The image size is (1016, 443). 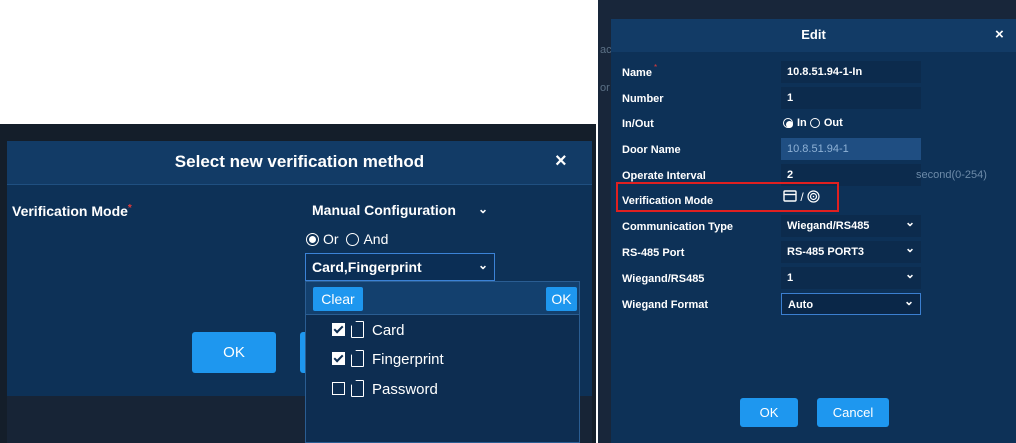 What do you see at coordinates (668, 201) in the screenshot?
I see `verification-mode-label: Verification Mode` at bounding box center [668, 201].